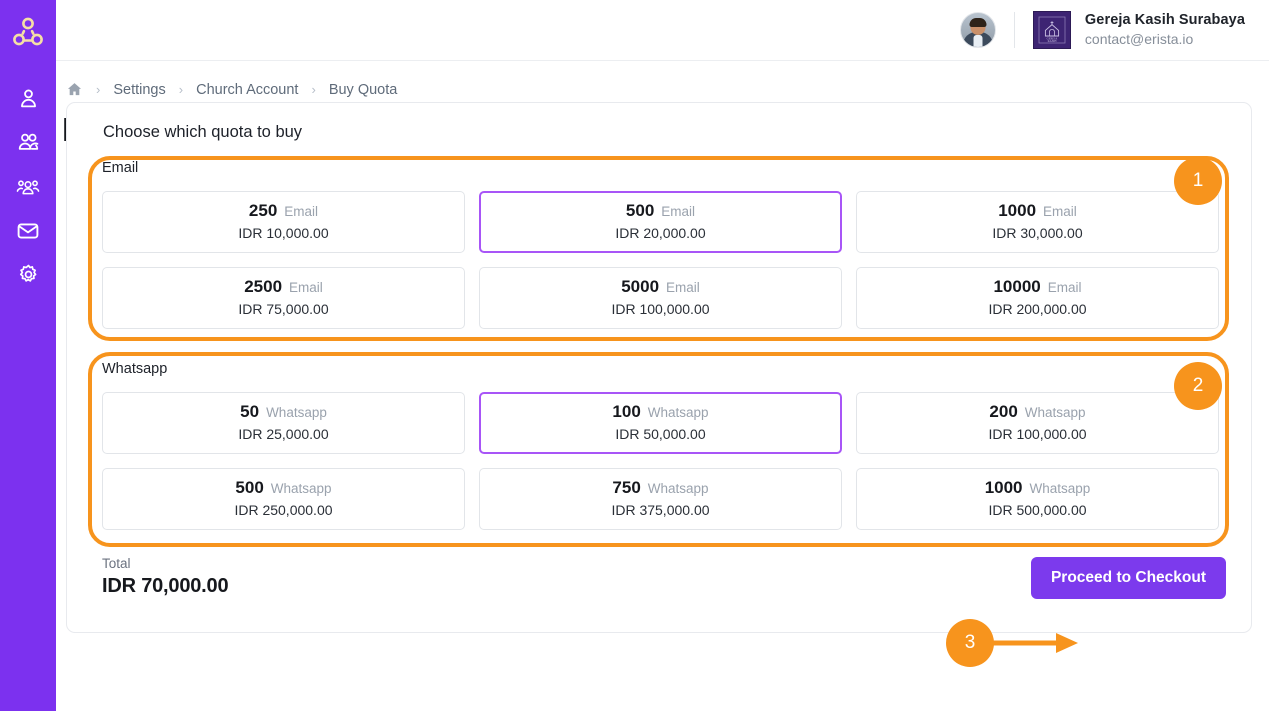 The image size is (1269, 711). What do you see at coordinates (165, 586) in the screenshot?
I see `total-value: IDR 70,000.00` at bounding box center [165, 586].